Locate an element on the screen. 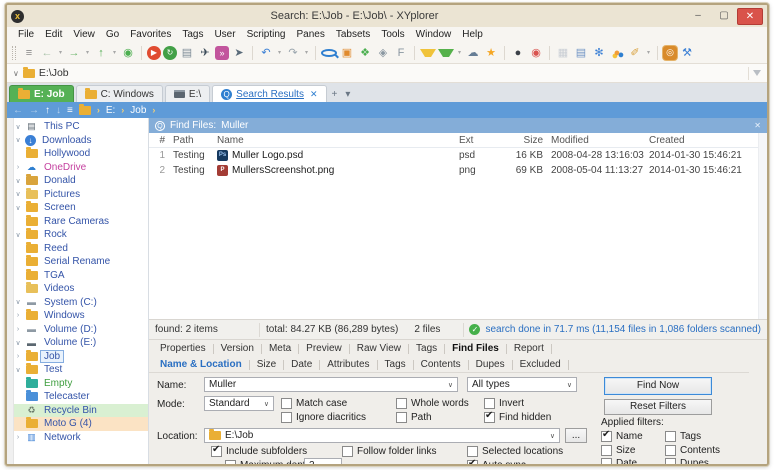 The height and width of the screenshot is (470, 774). match-case-checkbox: Match case is located at coordinates (314, 403).